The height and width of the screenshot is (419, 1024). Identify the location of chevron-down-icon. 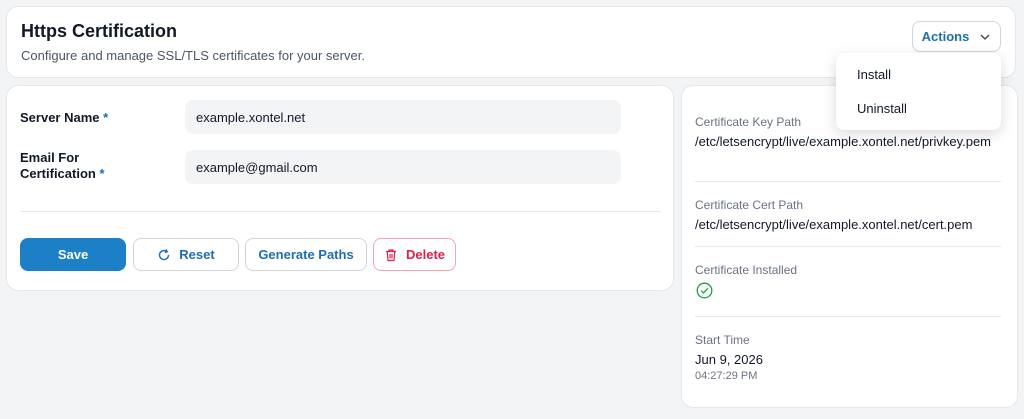
(985, 37).